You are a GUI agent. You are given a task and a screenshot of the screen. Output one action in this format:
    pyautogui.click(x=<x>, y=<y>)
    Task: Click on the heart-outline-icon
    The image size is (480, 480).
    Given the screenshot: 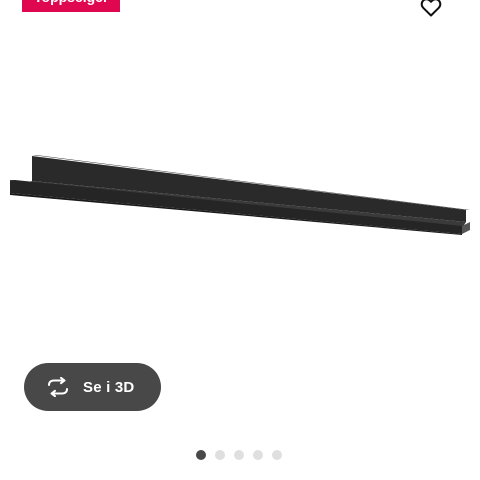 What is the action you would take?
    pyautogui.click(x=431, y=8)
    